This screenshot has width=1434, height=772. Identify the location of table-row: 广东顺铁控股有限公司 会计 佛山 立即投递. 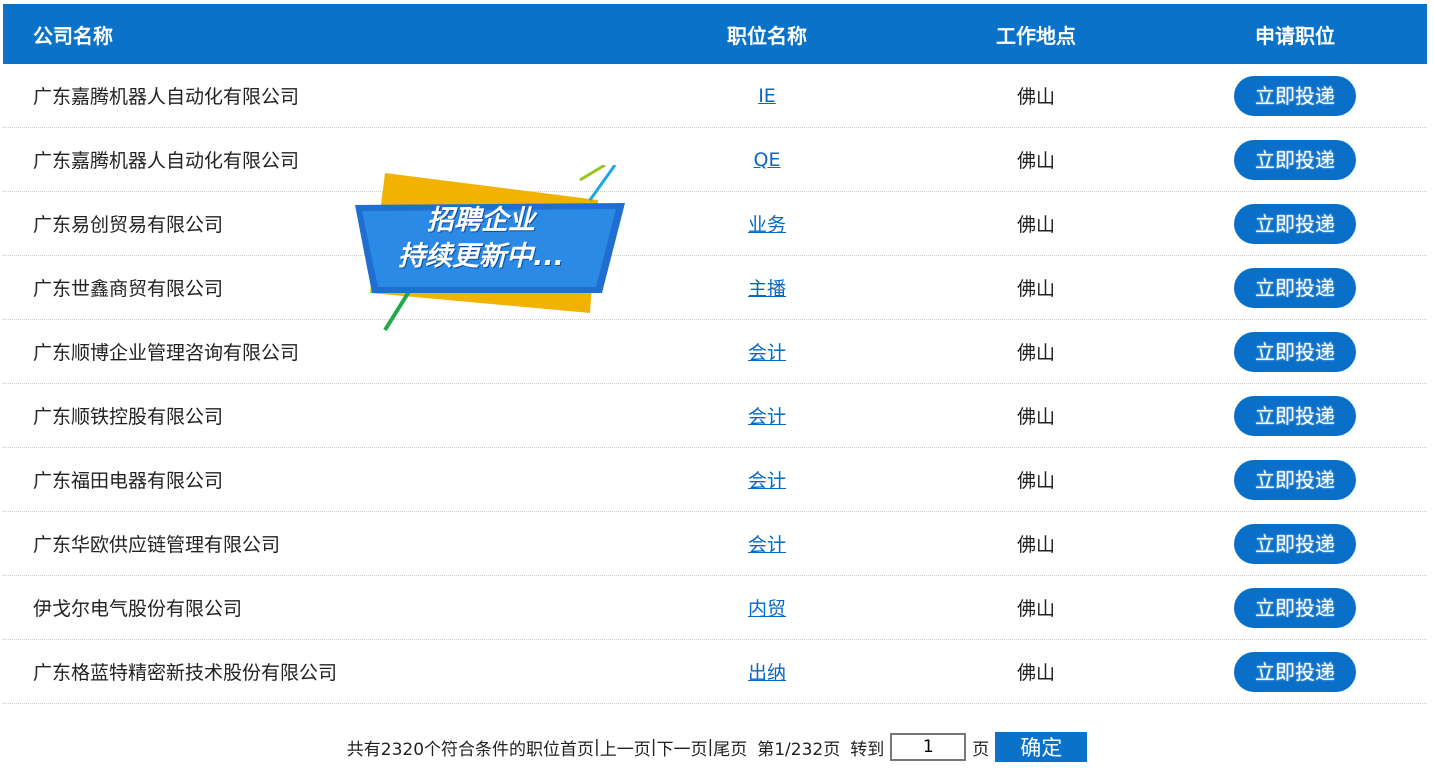
(715, 416).